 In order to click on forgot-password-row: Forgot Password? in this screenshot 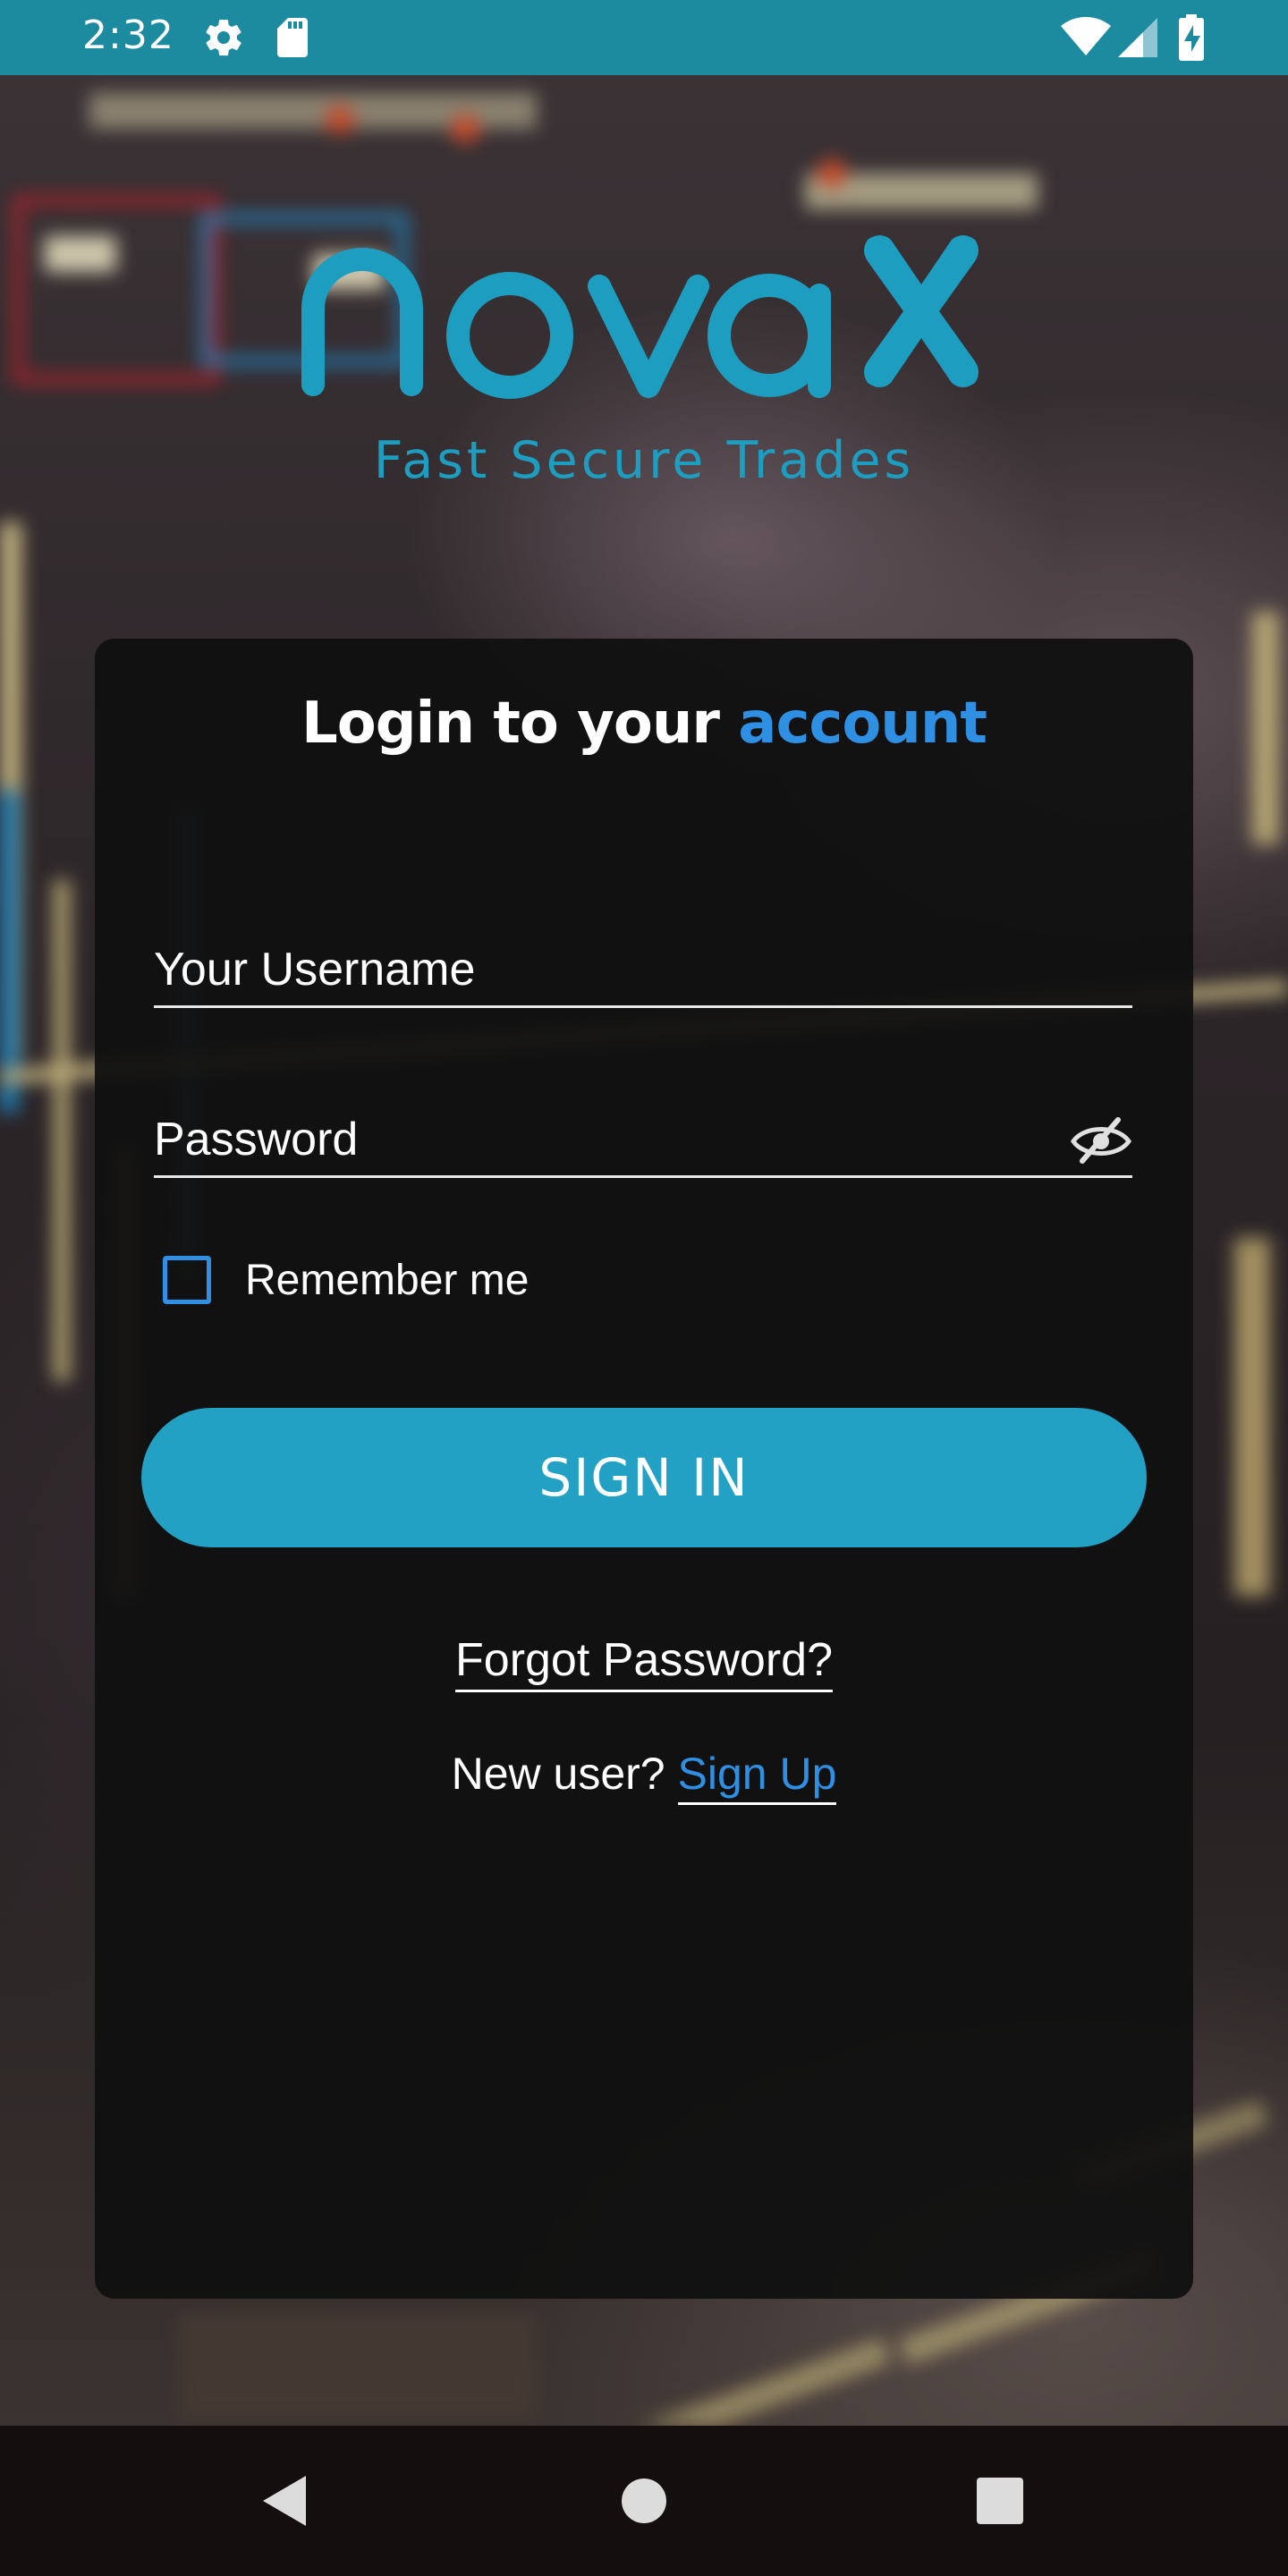, I will do `click(644, 1662)`.